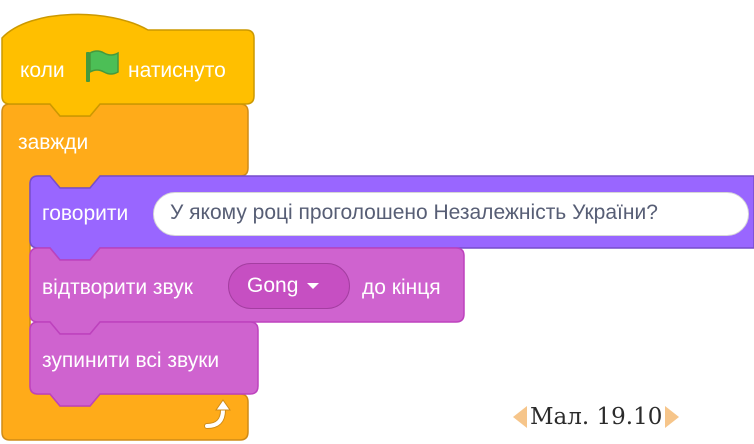  What do you see at coordinates (672, 417) in the screenshot?
I see `caption-right-arrow-icon` at bounding box center [672, 417].